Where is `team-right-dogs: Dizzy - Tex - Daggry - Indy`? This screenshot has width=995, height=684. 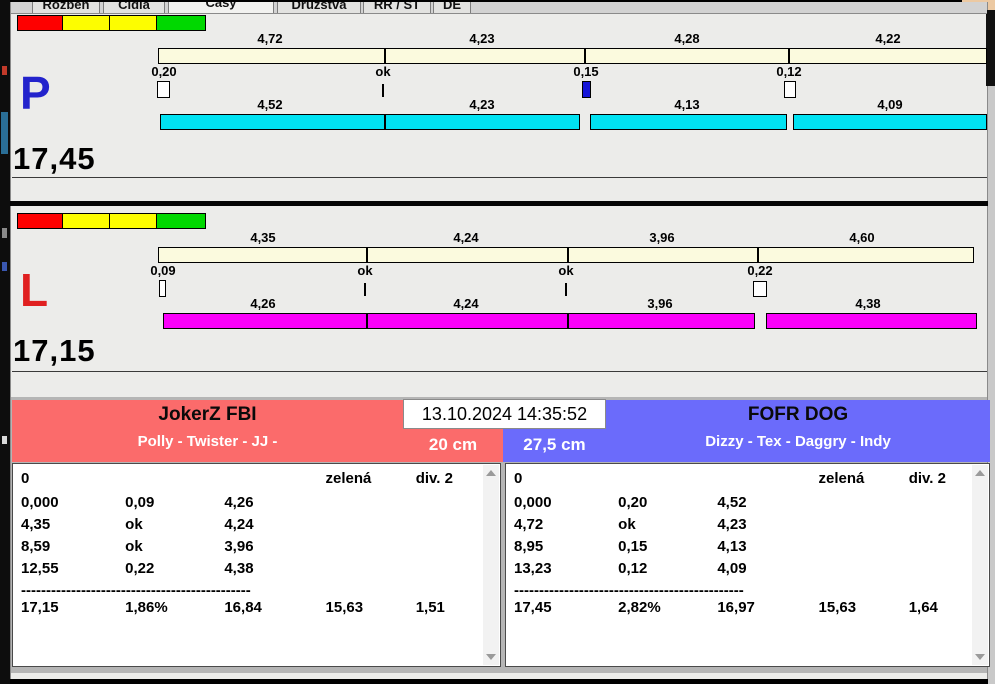
team-right-dogs: Dizzy - Tex - Daggry - Indy is located at coordinates (798, 441).